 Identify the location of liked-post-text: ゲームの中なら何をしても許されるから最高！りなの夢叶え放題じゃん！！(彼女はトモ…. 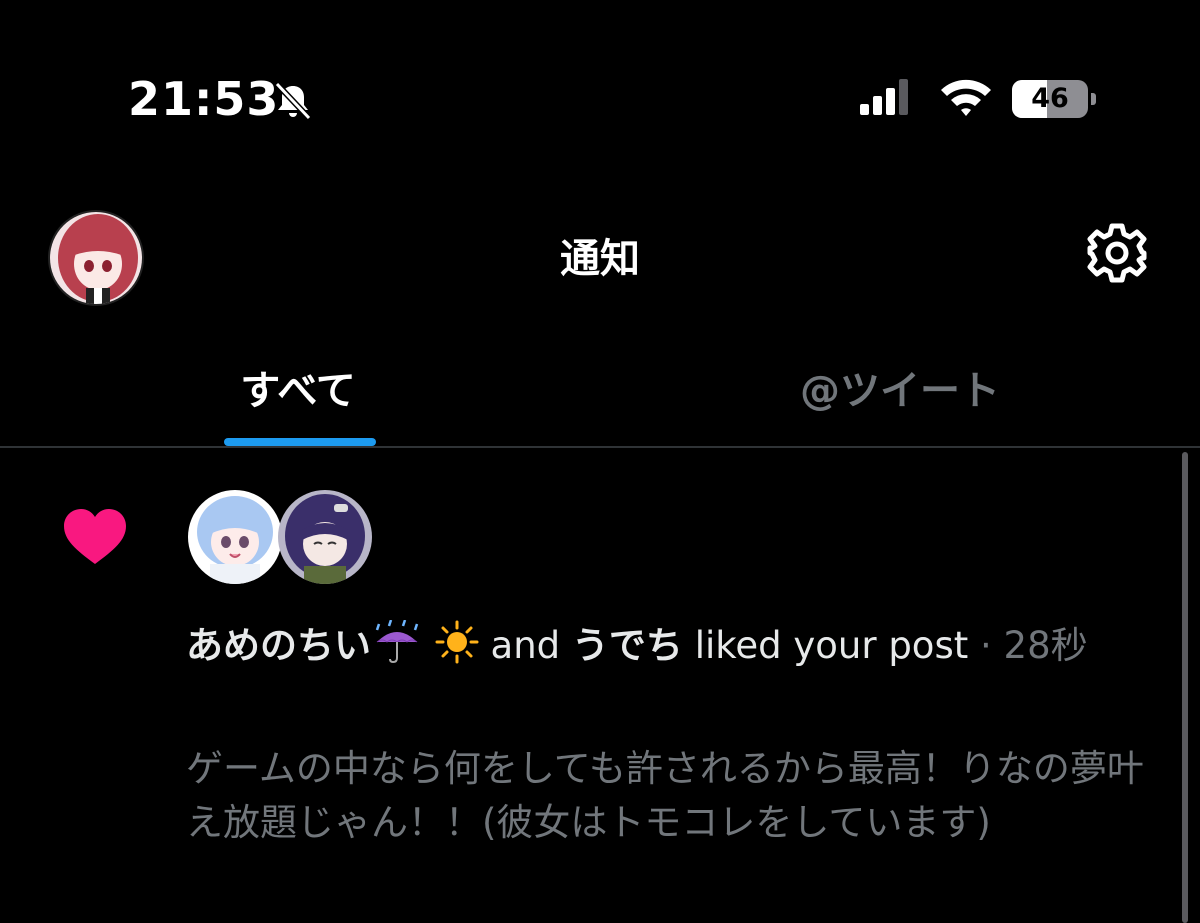
(676, 796).